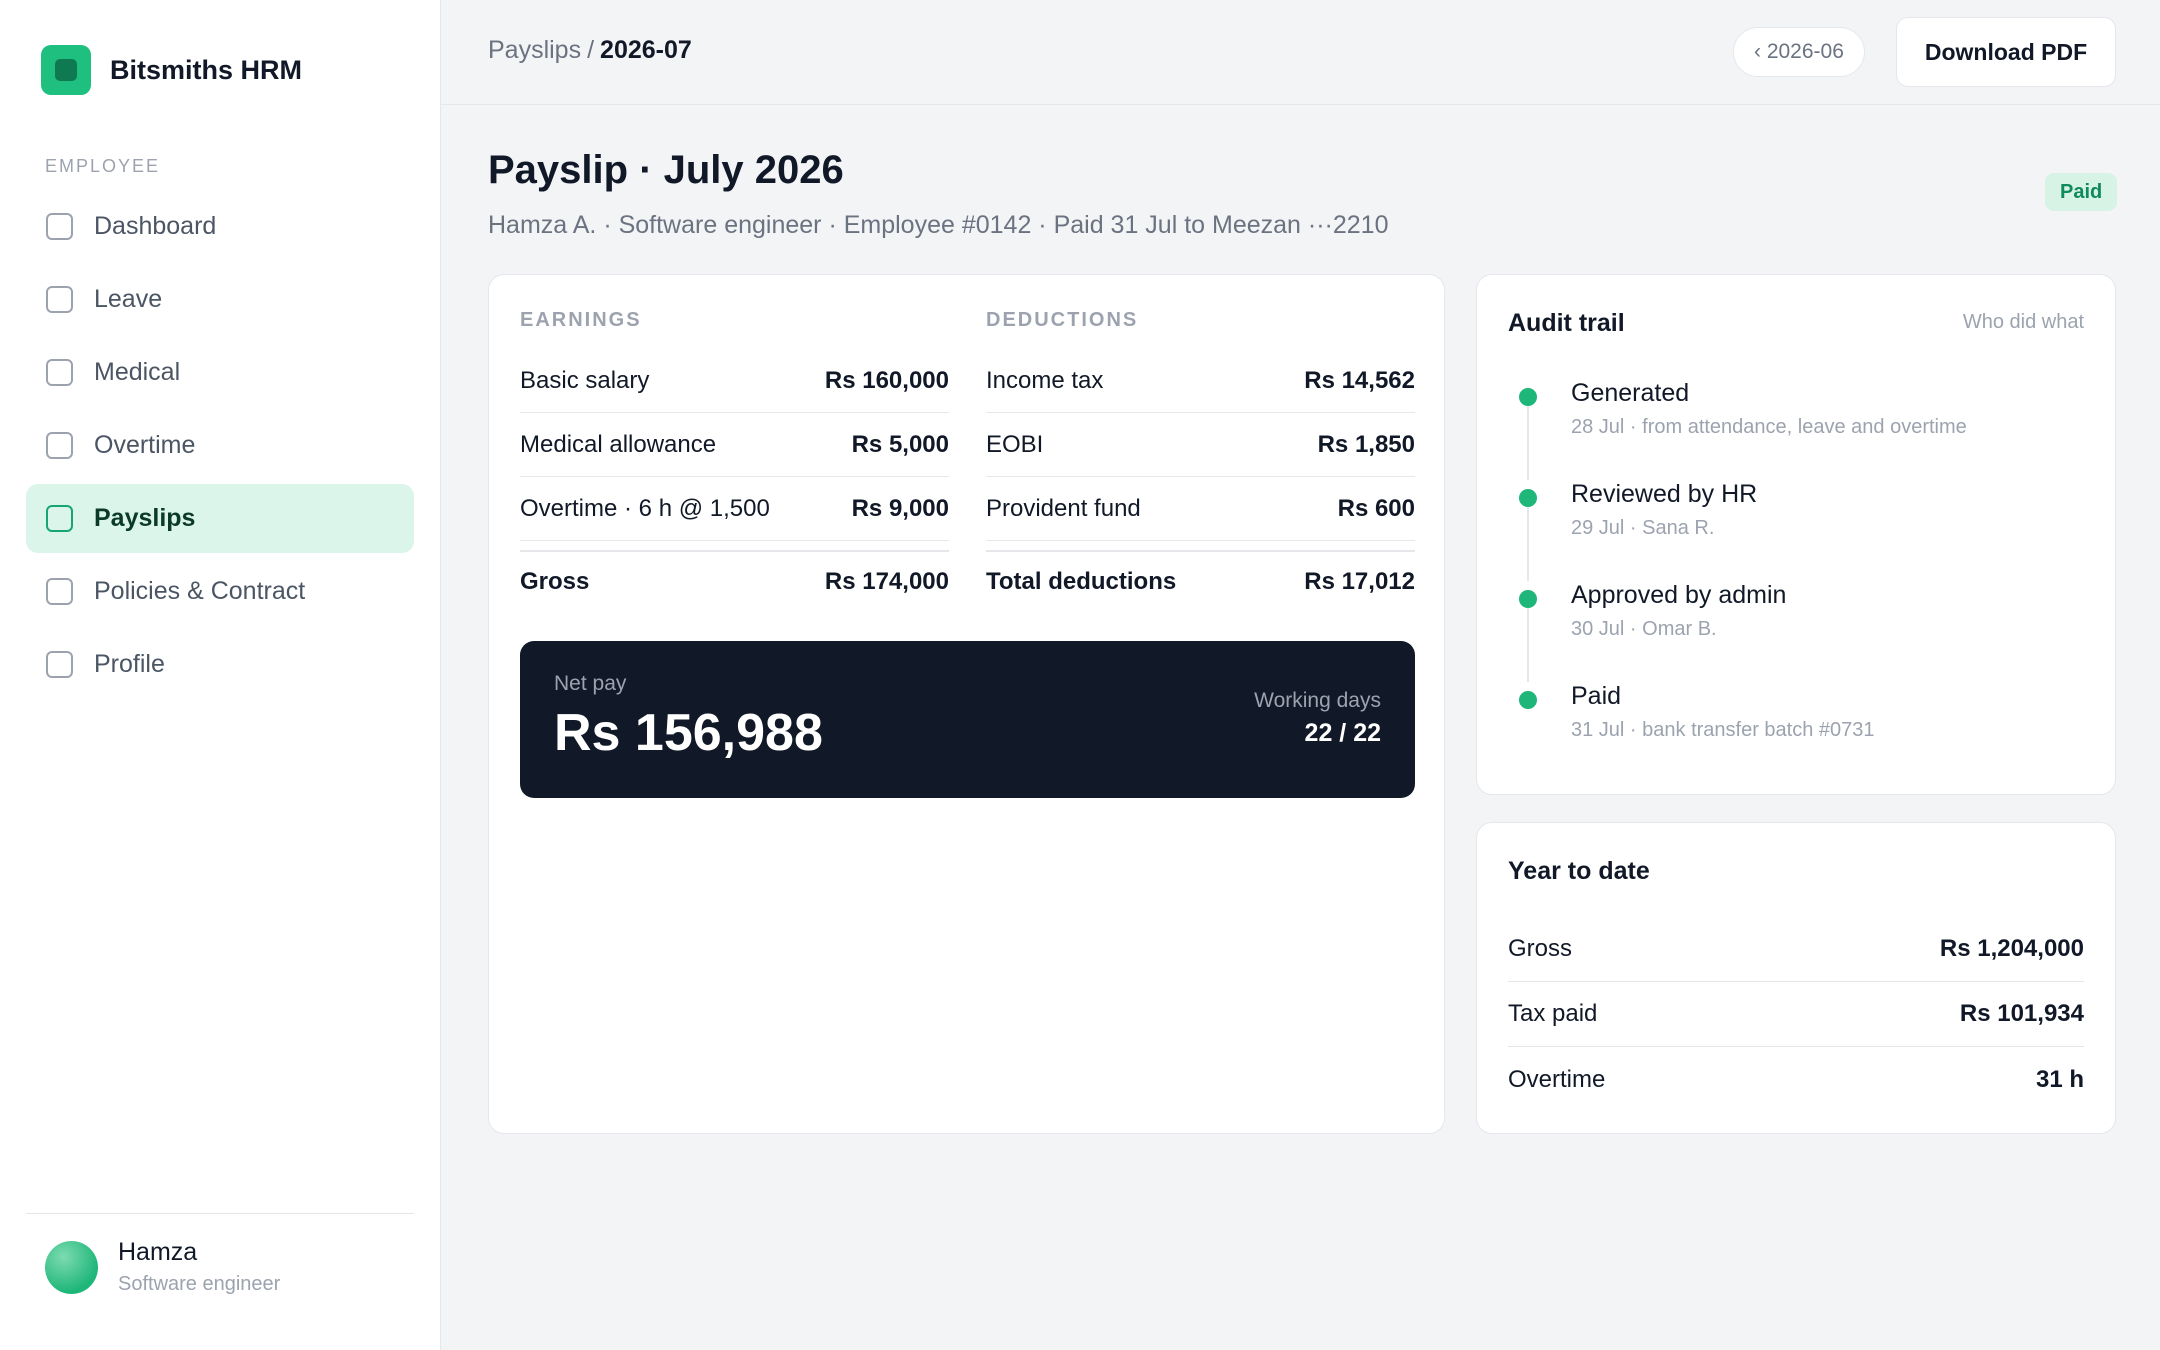  What do you see at coordinates (200, 591) in the screenshot?
I see `sidebar-item-label: Policies & Contract` at bounding box center [200, 591].